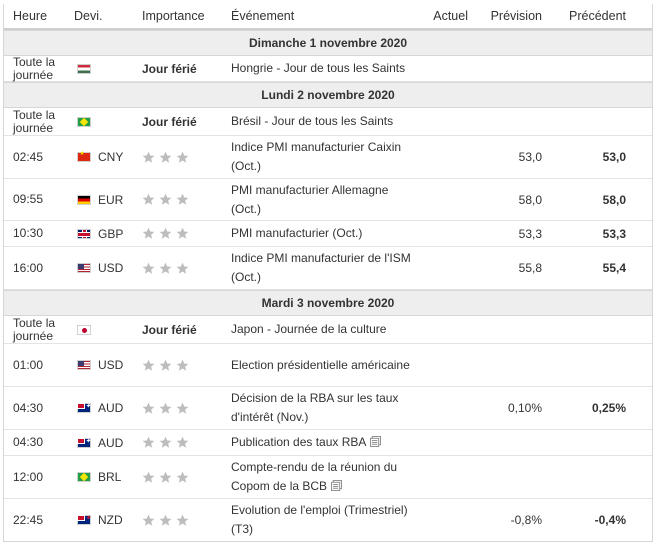 The image size is (656, 542). I want to click on event-forecast: 0,10%, so click(524, 408).